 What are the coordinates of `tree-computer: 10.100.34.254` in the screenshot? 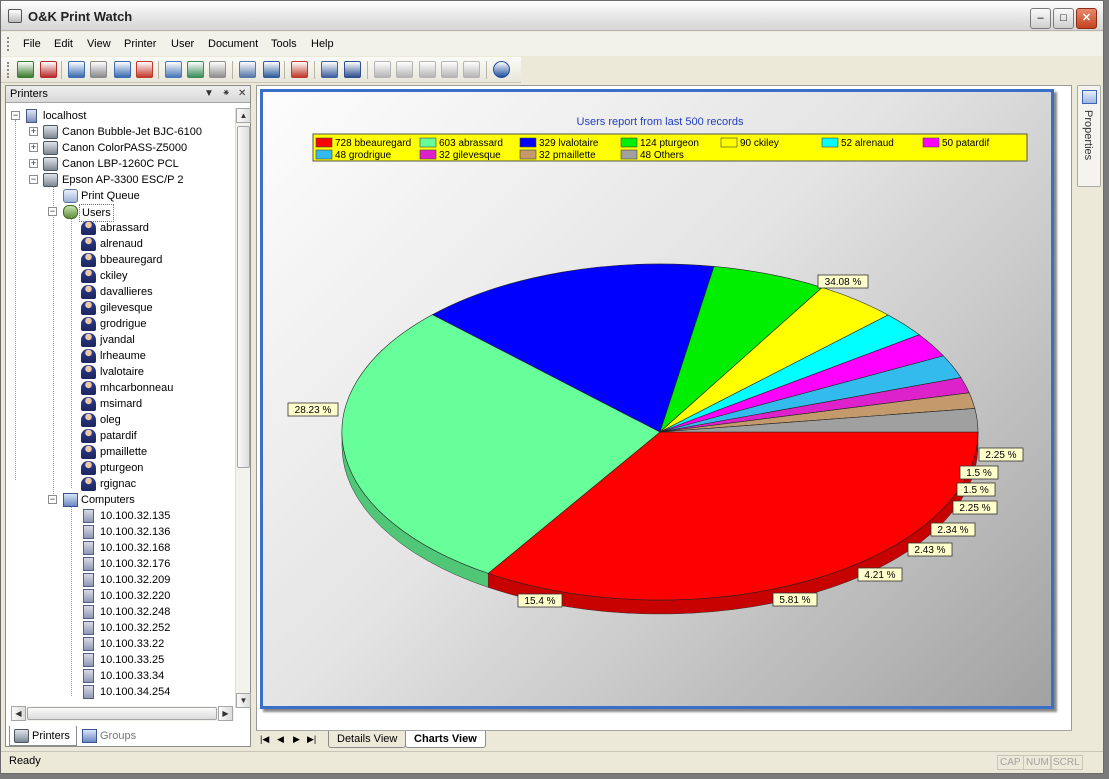 It's located at (122, 692).